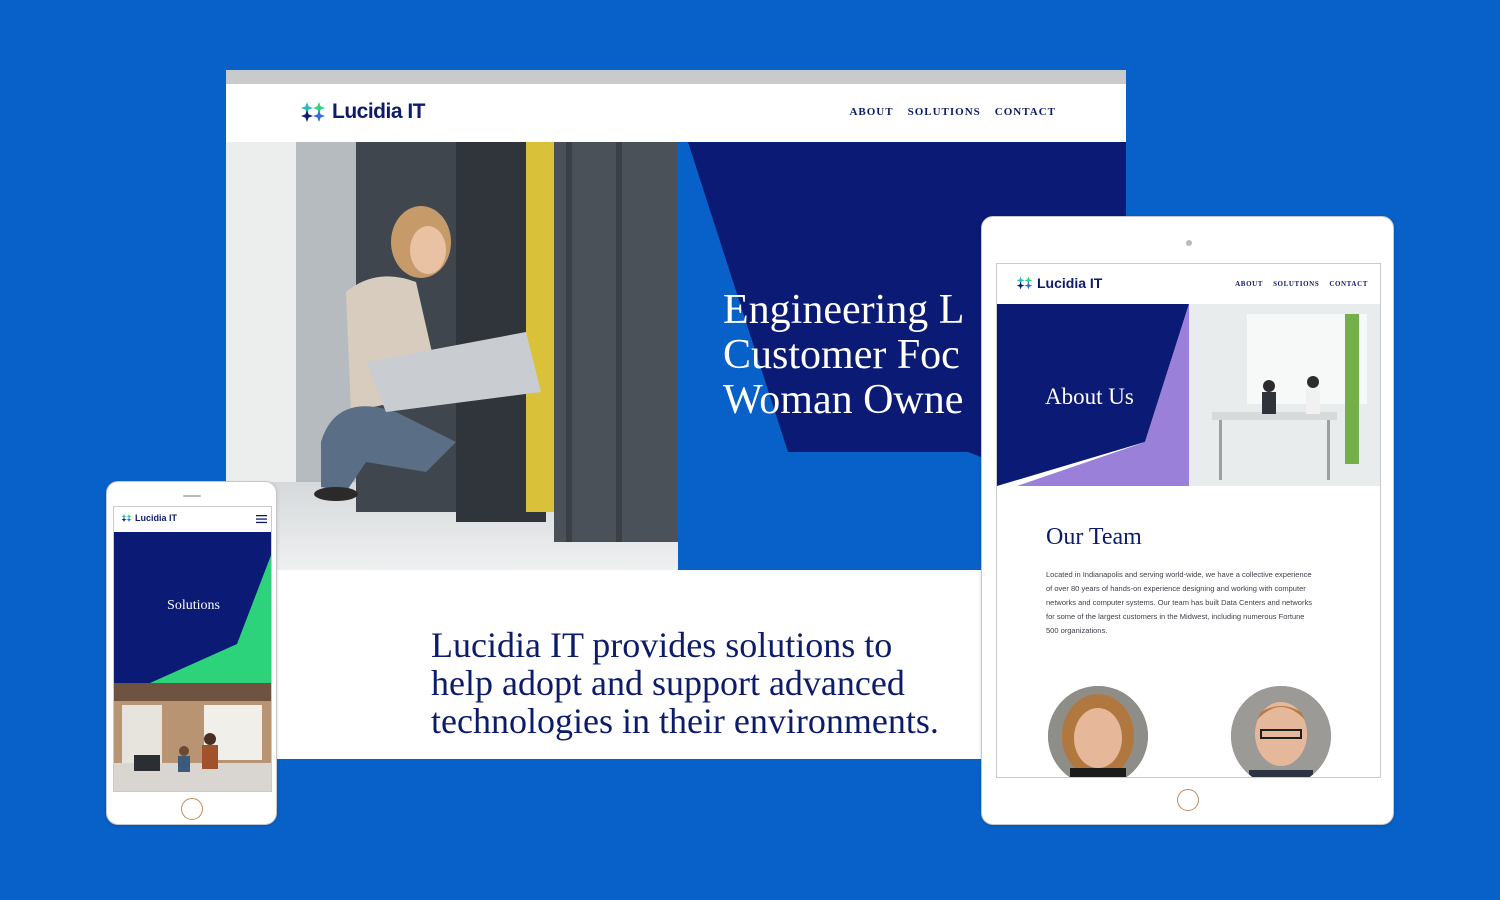 This screenshot has width=1500, height=900. Describe the element at coordinates (676, 77) in the screenshot. I see `browser-chrome-bar` at that location.